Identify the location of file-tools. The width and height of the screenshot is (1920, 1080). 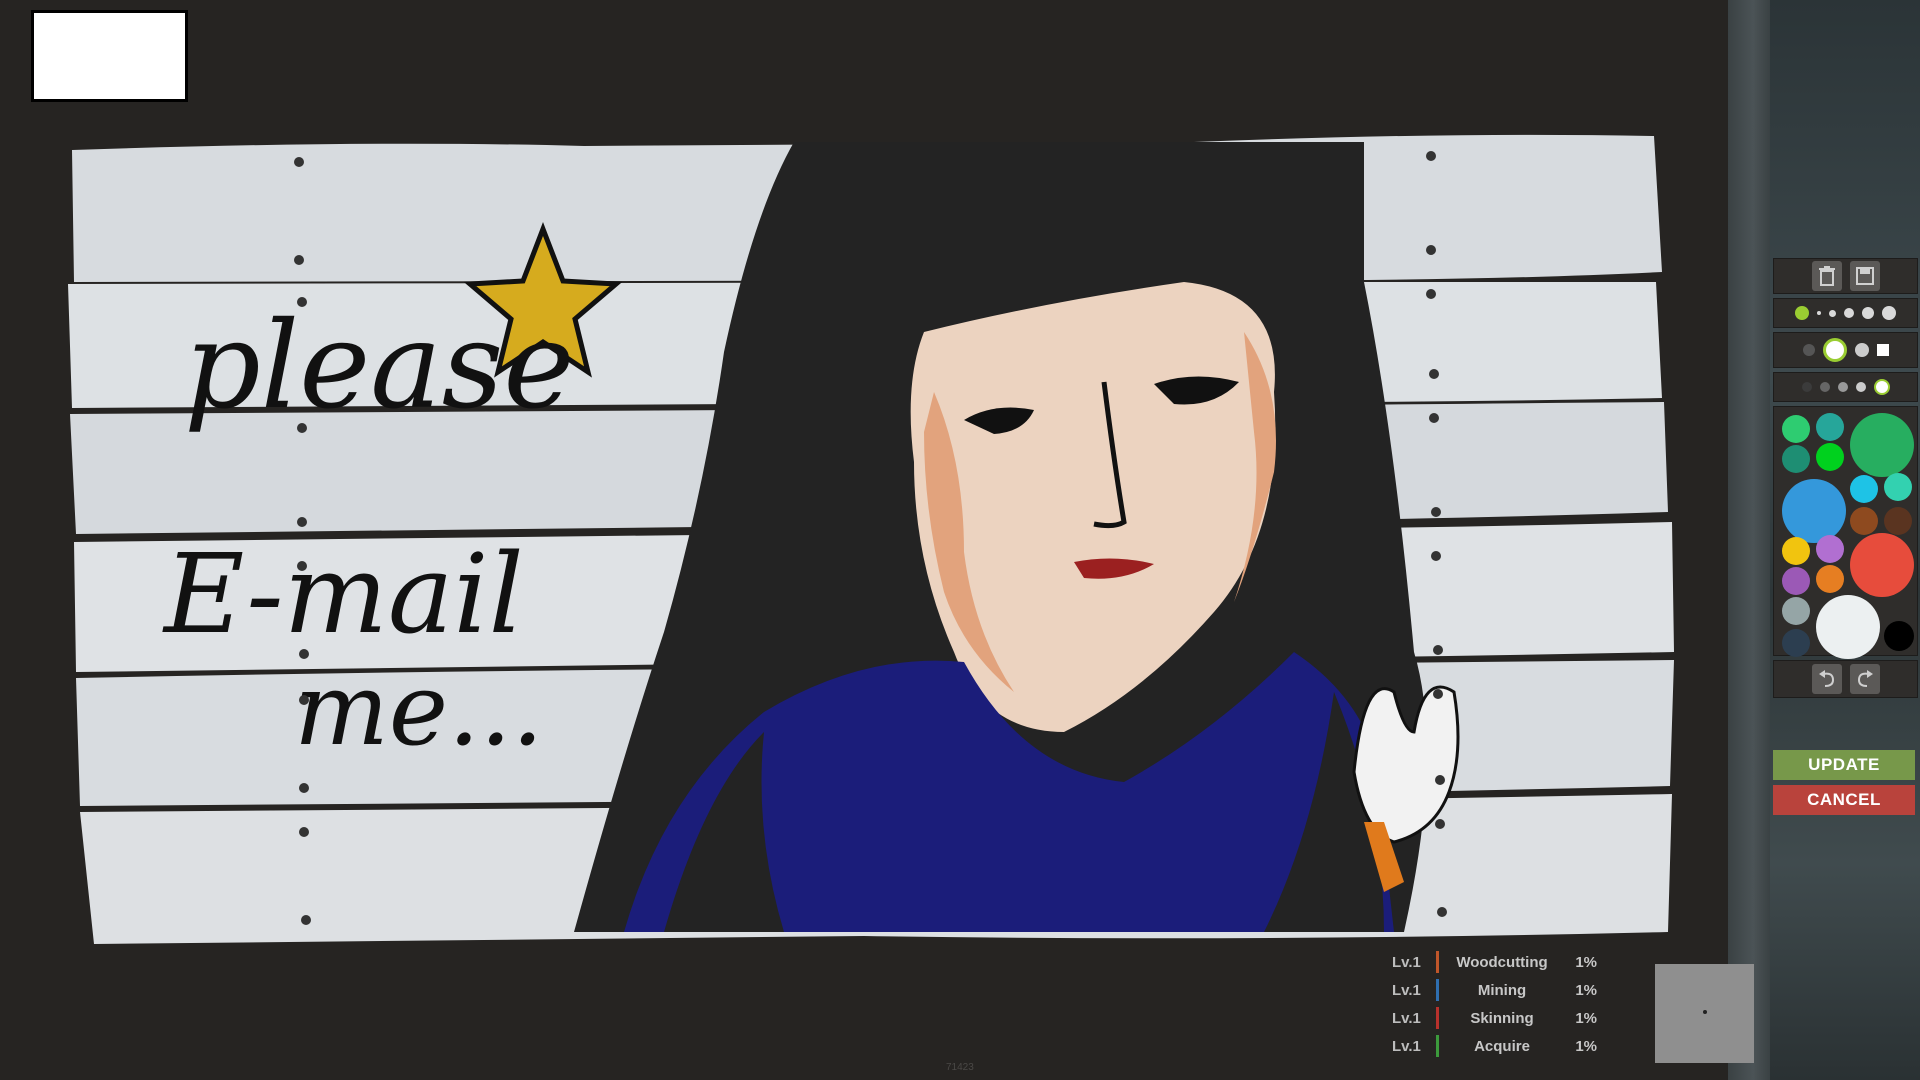
(1845, 276).